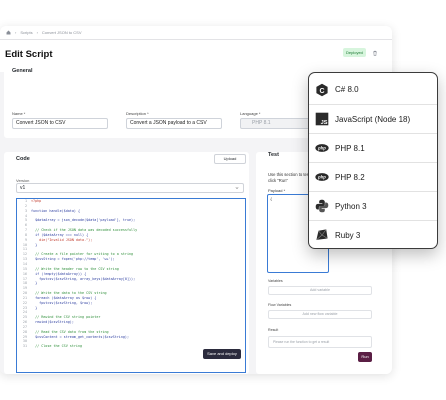 The width and height of the screenshot is (446, 400). I want to click on language-name: Python 3, so click(351, 206).